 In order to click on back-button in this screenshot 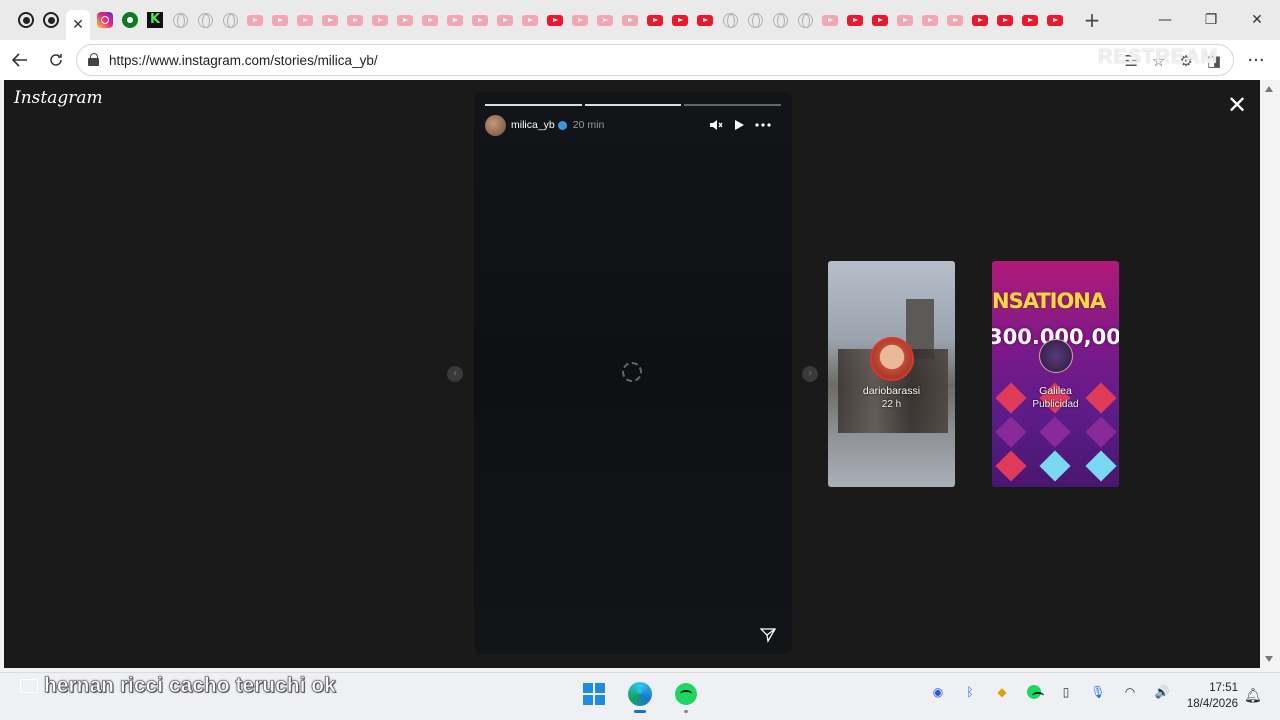, I will do `click(20, 60)`.